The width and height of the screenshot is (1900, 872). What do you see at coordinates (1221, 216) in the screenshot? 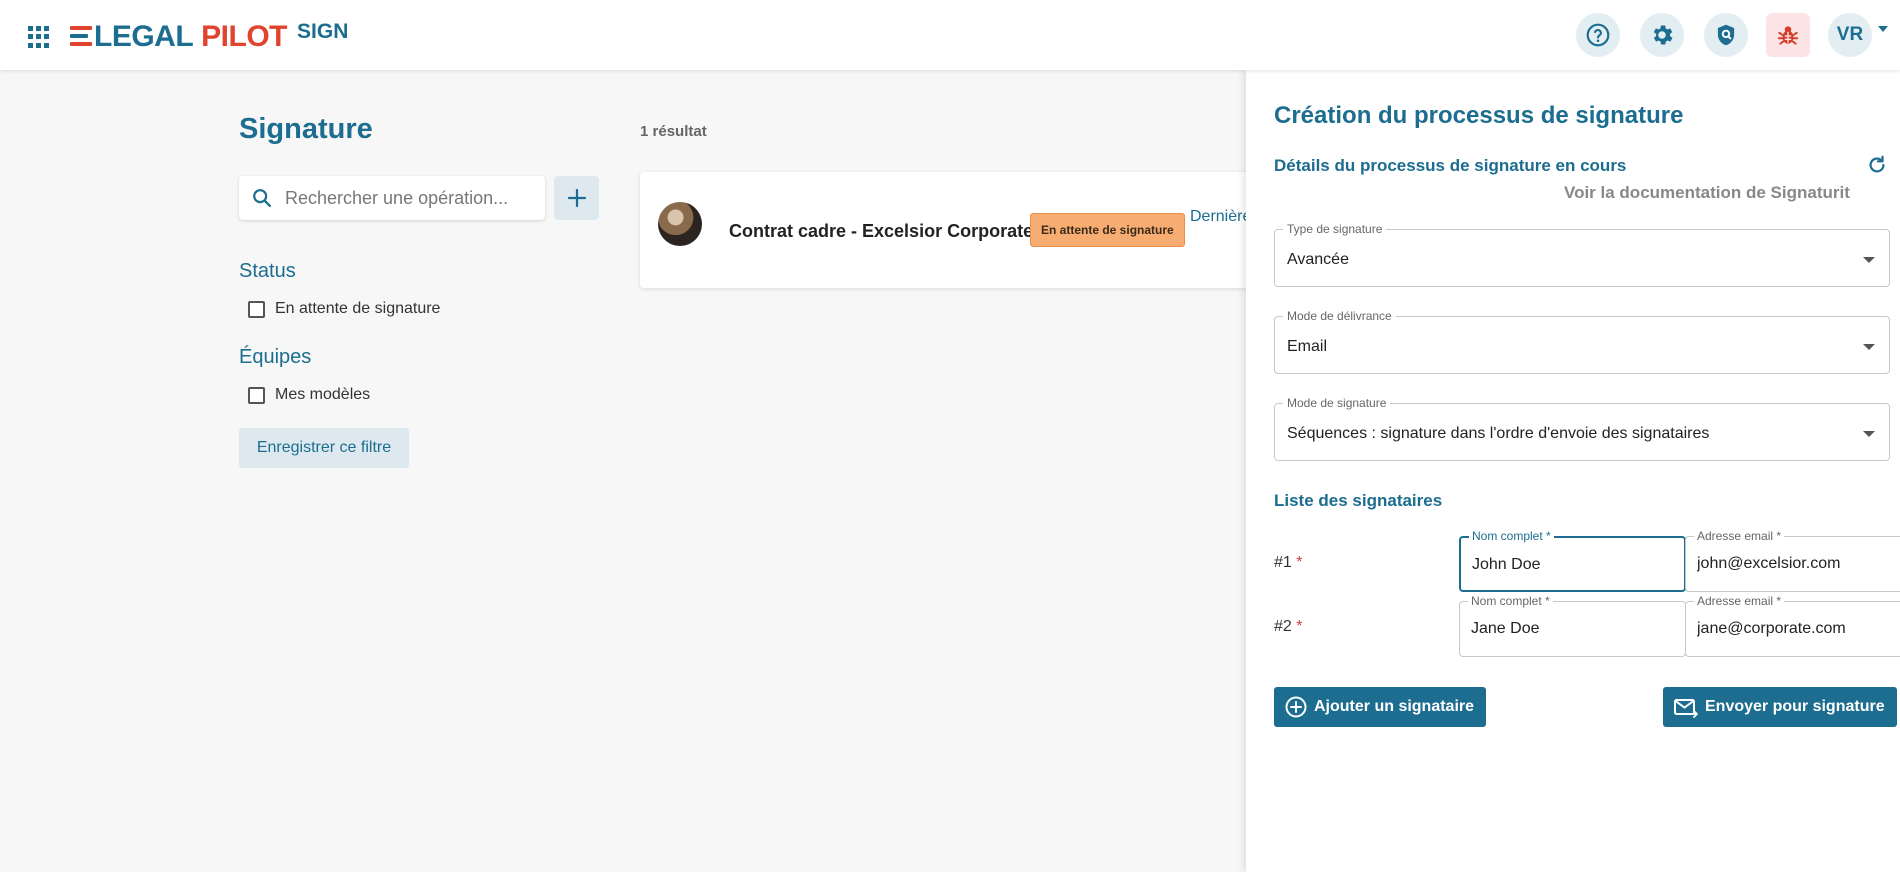
I see `last-update-label: Dernière` at bounding box center [1221, 216].